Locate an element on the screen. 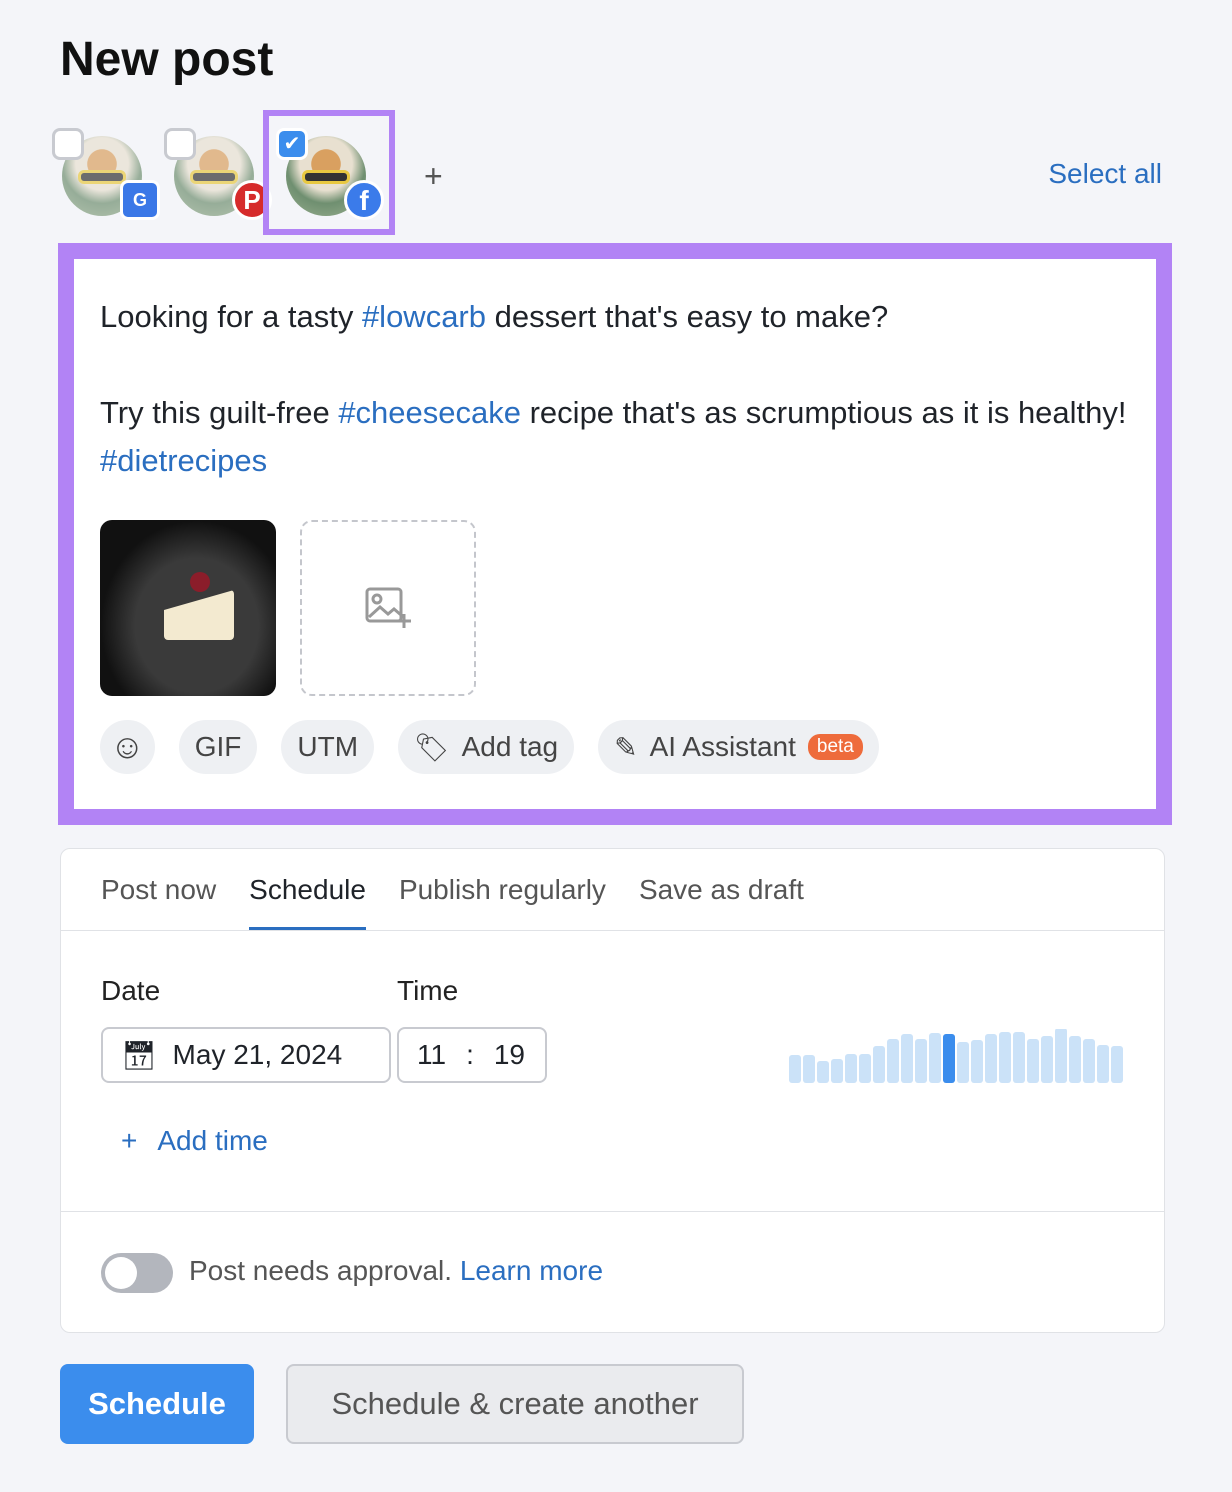 This screenshot has height=1492, width=1232. add-time-button: + Add time is located at coordinates (194, 1141).